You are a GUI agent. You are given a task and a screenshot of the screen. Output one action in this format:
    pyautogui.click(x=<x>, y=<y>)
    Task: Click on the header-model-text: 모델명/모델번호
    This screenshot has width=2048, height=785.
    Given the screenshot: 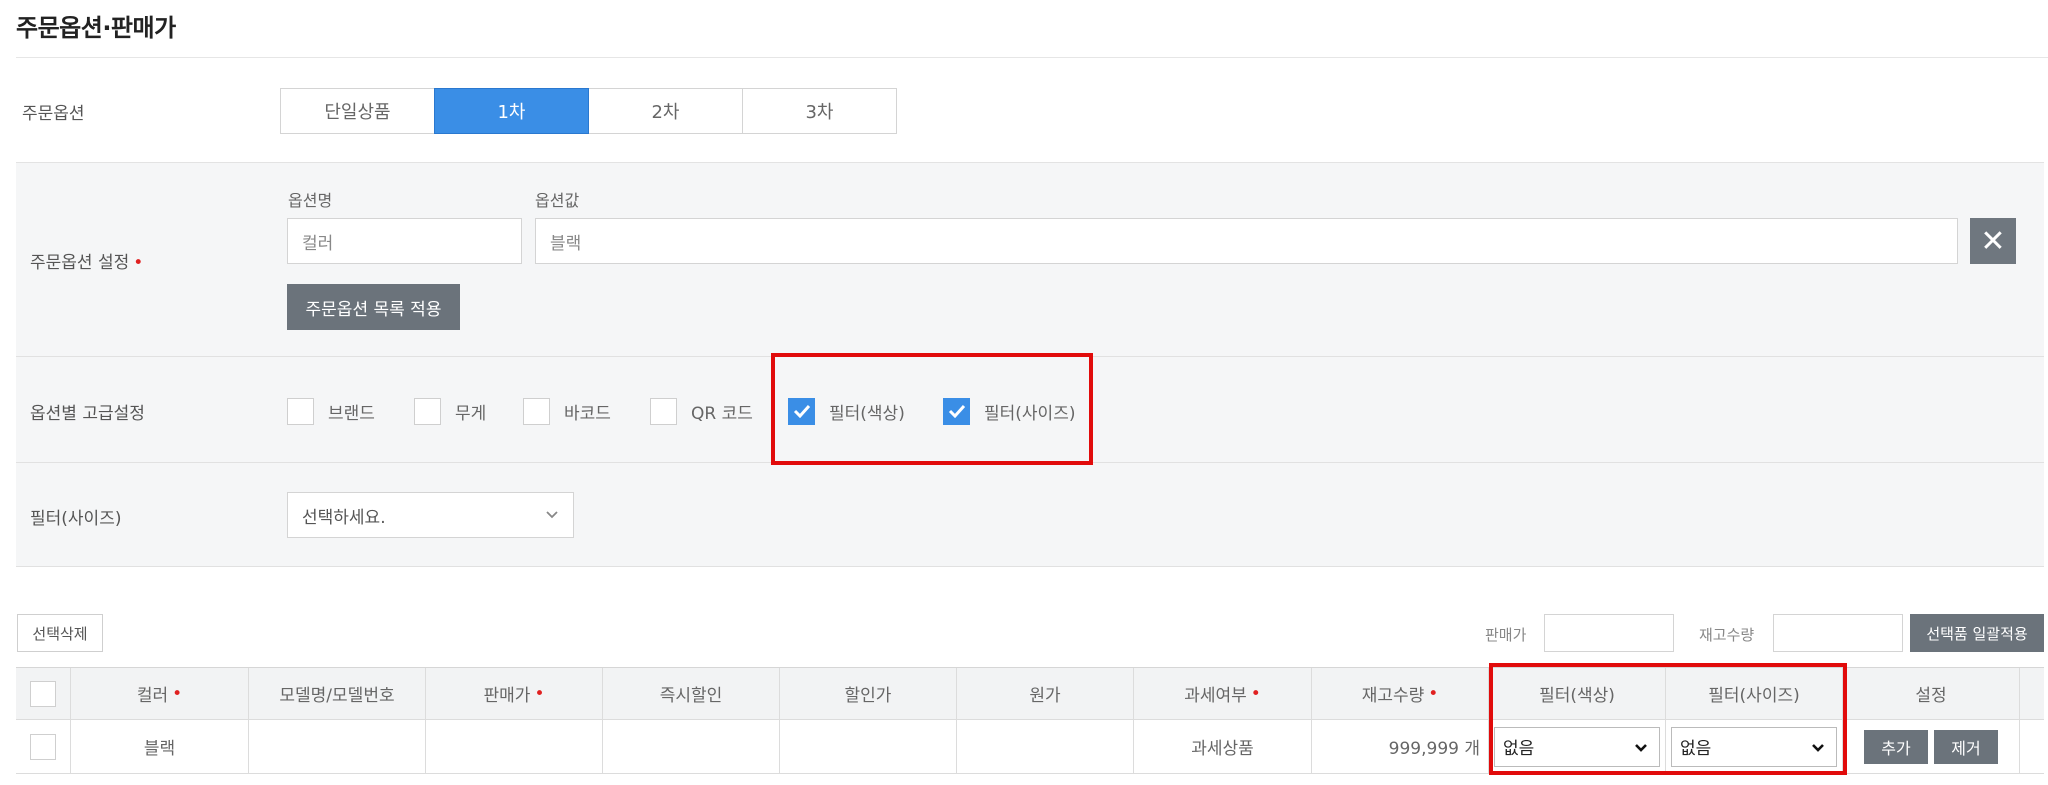 What is the action you would take?
    pyautogui.click(x=337, y=696)
    